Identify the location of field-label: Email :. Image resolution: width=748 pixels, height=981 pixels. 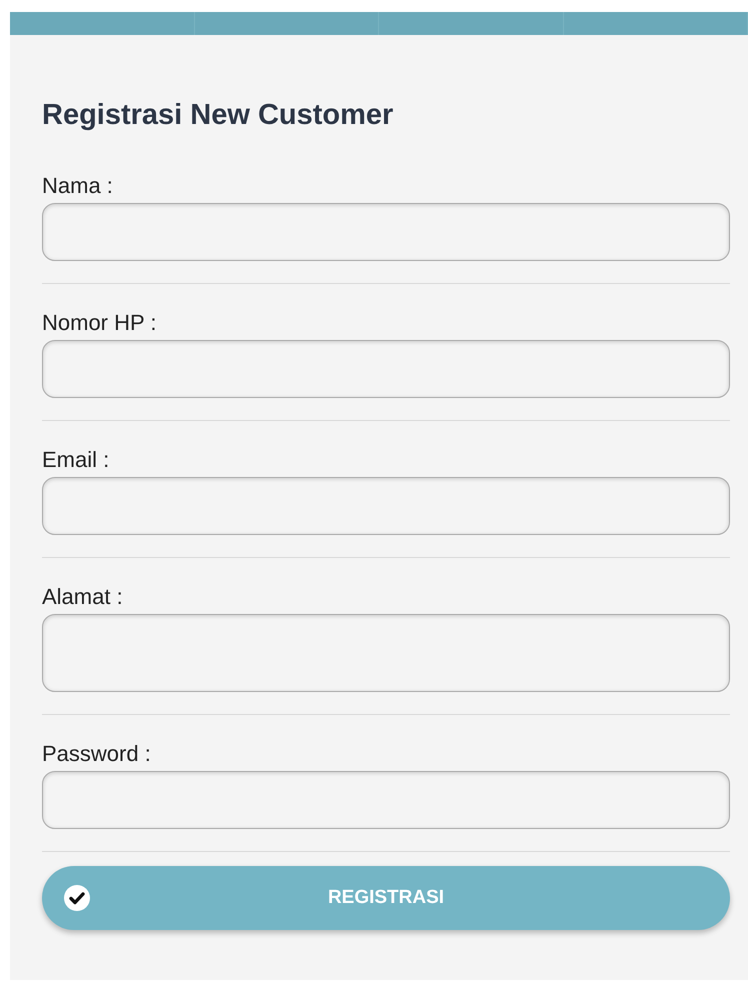
(76, 460).